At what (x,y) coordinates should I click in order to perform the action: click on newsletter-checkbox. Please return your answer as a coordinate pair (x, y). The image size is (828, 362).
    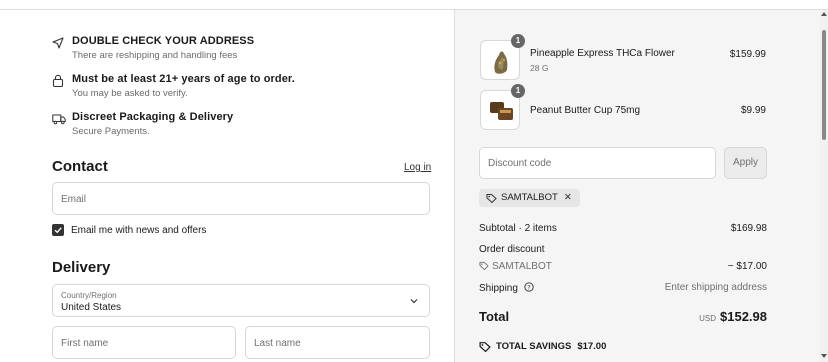
    Looking at the image, I should click on (58, 230).